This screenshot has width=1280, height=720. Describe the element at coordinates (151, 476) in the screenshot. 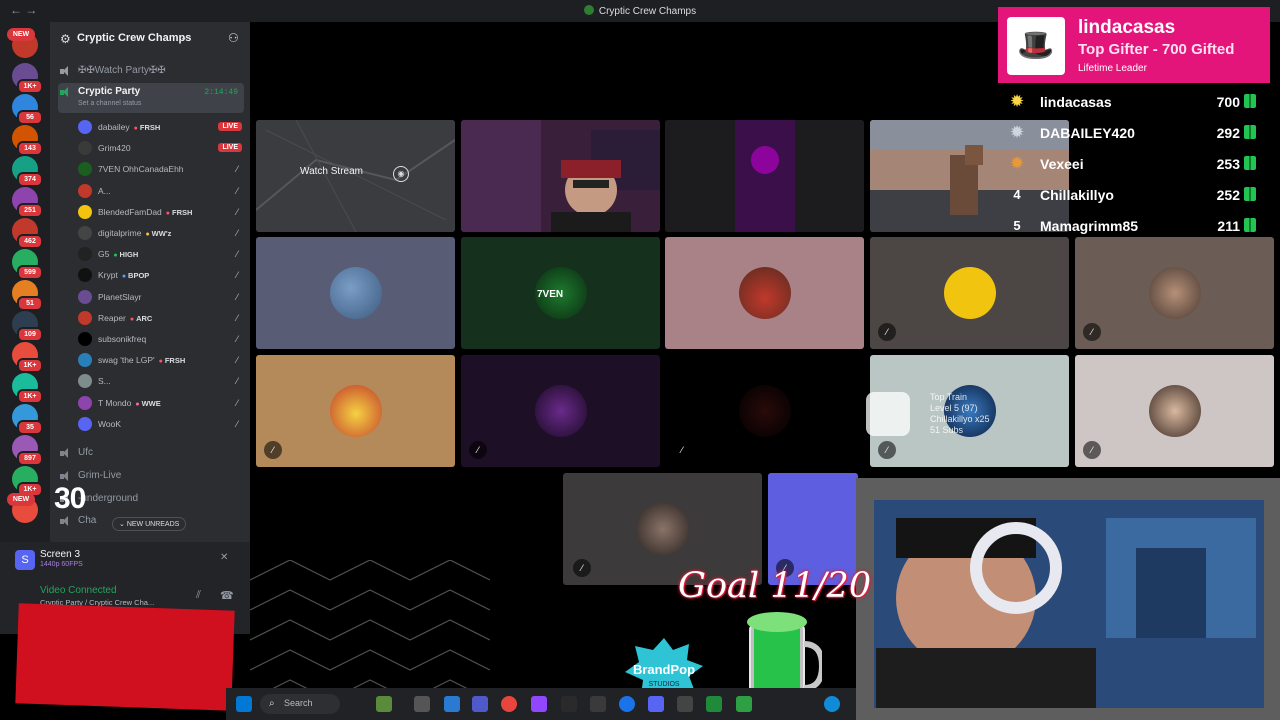

I see `channel-grim-live: Grim-Live` at that location.